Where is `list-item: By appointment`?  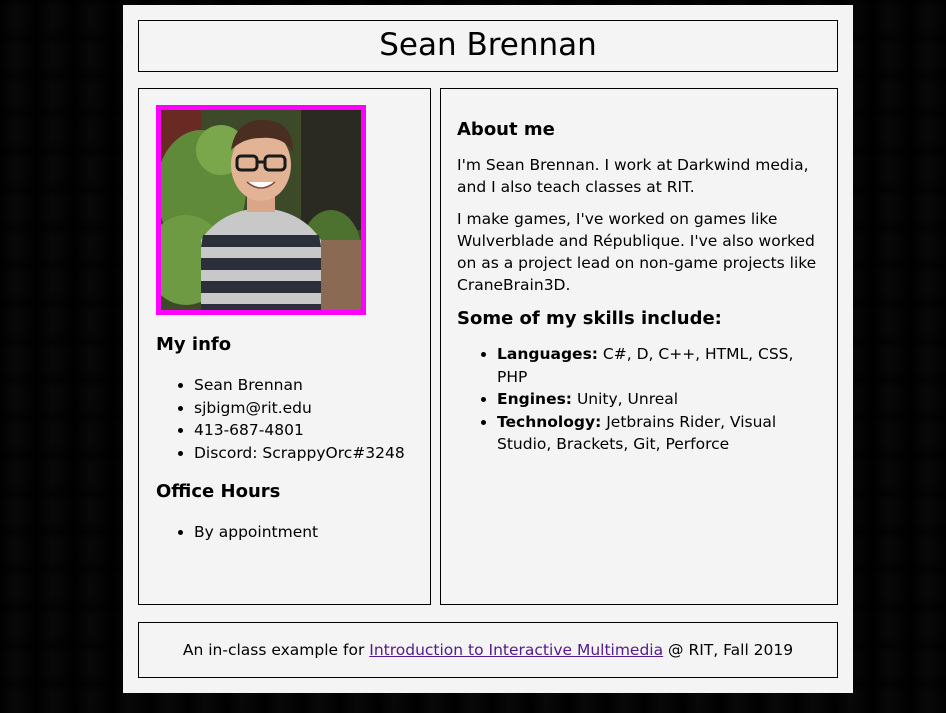 list-item: By appointment is located at coordinates (256, 532).